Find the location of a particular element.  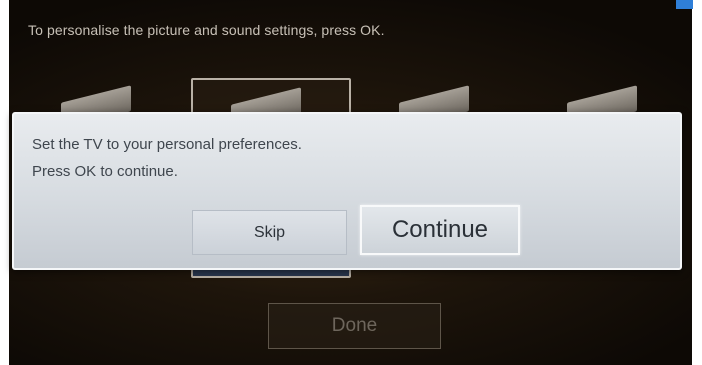

corner-indicator is located at coordinates (684, 4).